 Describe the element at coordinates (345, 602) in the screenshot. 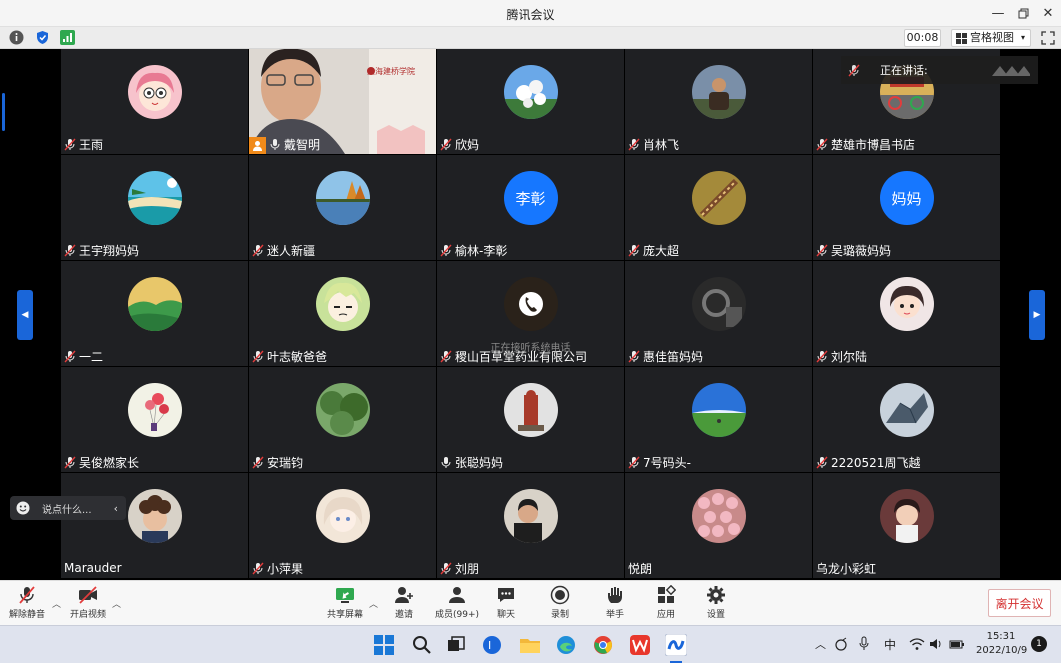

I see `share-screen-button: 共享屏幕` at that location.